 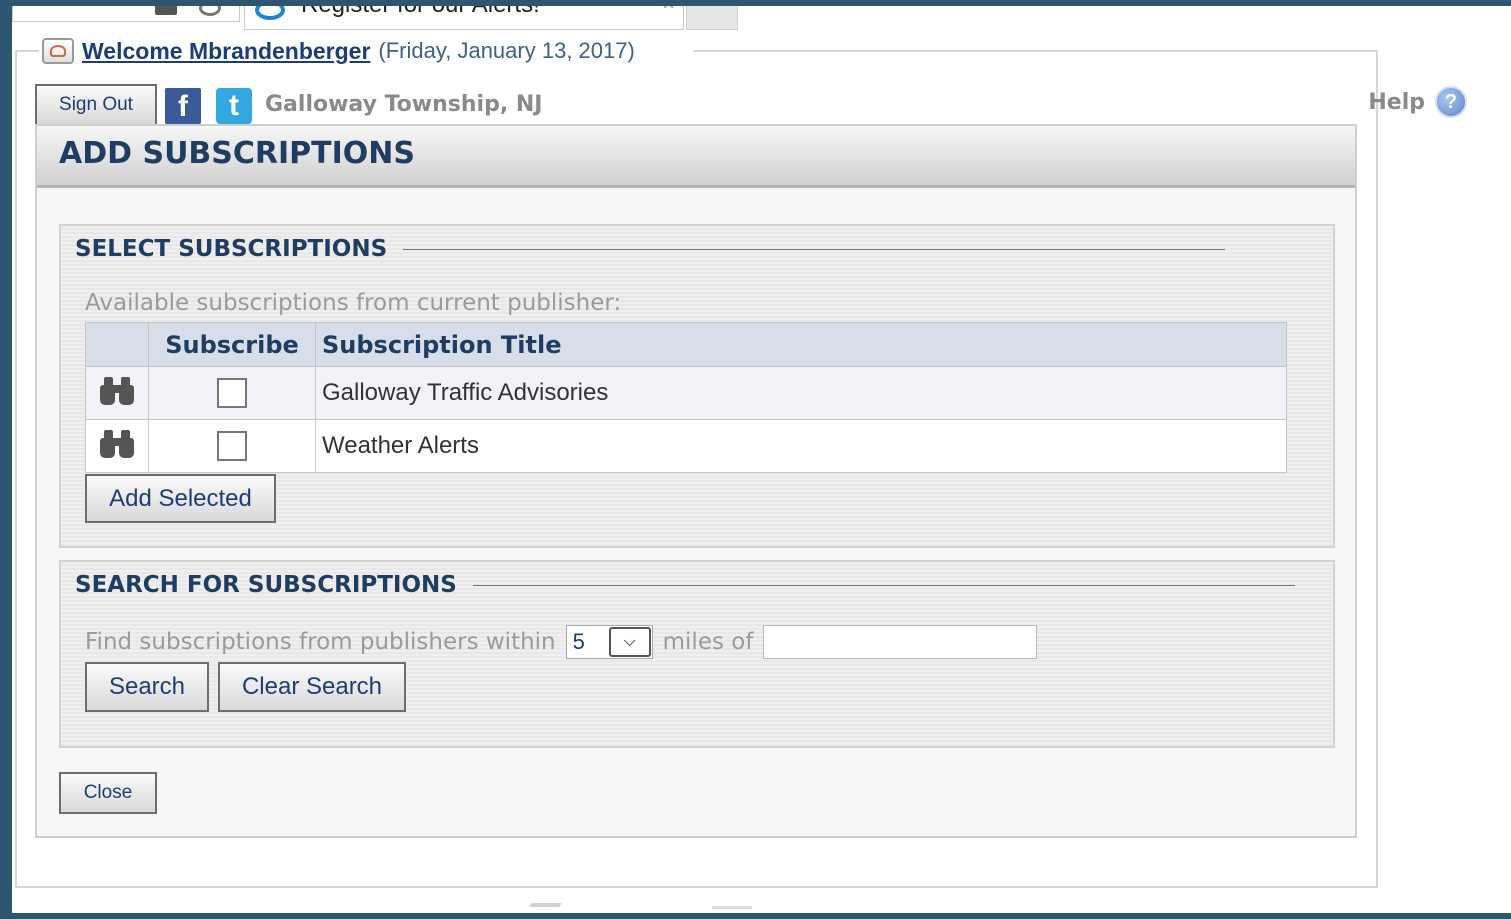 I want to click on table-row: Galloway Traffic Advisories, so click(x=686, y=393).